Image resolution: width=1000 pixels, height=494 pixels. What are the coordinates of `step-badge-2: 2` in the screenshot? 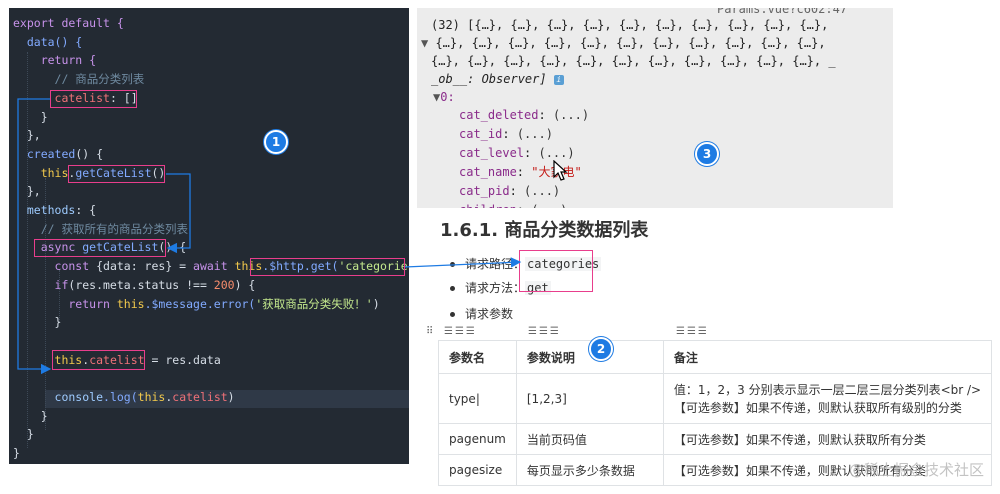 It's located at (601, 349).